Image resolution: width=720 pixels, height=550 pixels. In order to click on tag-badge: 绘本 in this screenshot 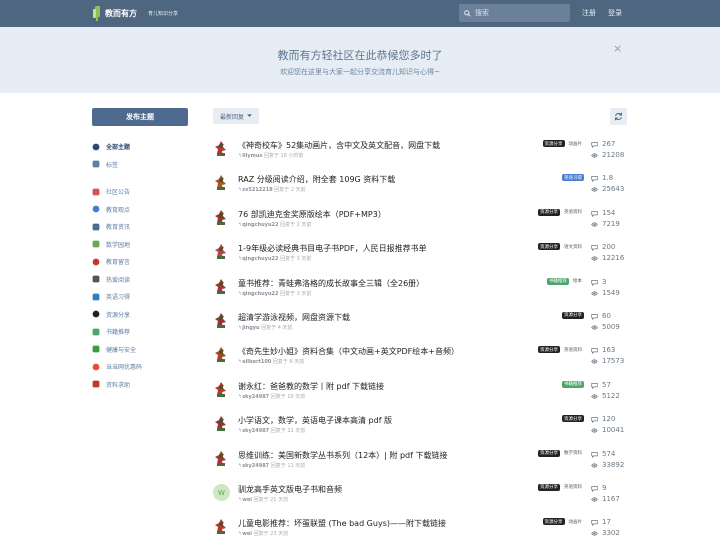, I will do `click(577, 281)`.